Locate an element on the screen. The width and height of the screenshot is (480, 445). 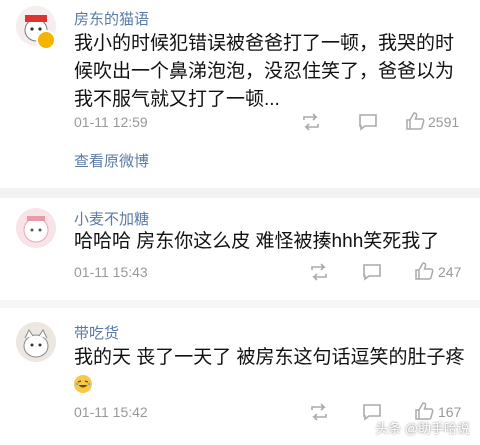
comment-username: 房东的猫语 is located at coordinates (111, 18).